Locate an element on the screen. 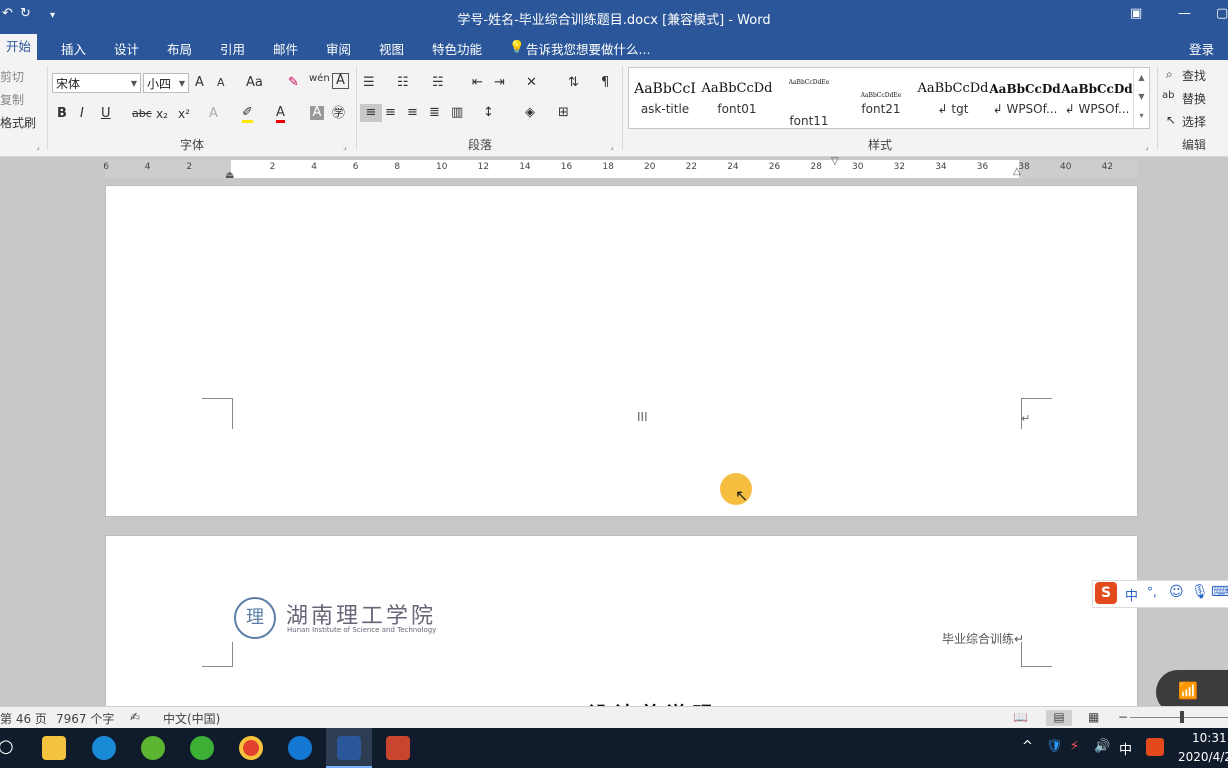 The height and width of the screenshot is (768, 1228). read-mode-icon: 📖 is located at coordinates (1020, 717).